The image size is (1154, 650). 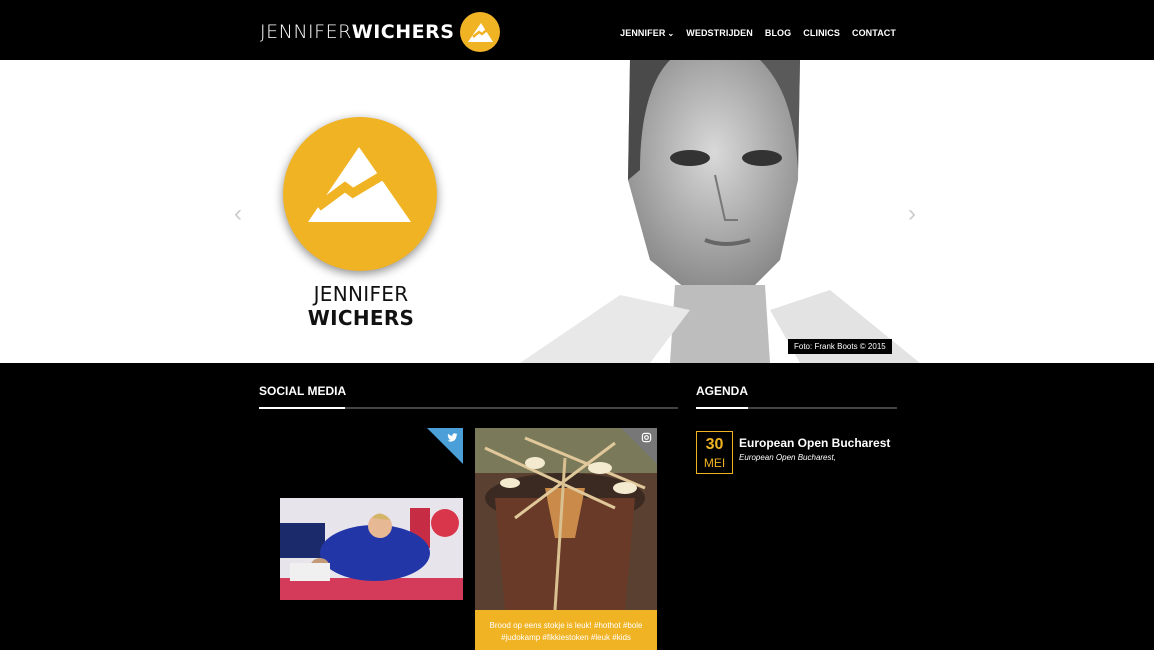 What do you see at coordinates (360, 194) in the screenshot?
I see `hero-logo-icon` at bounding box center [360, 194].